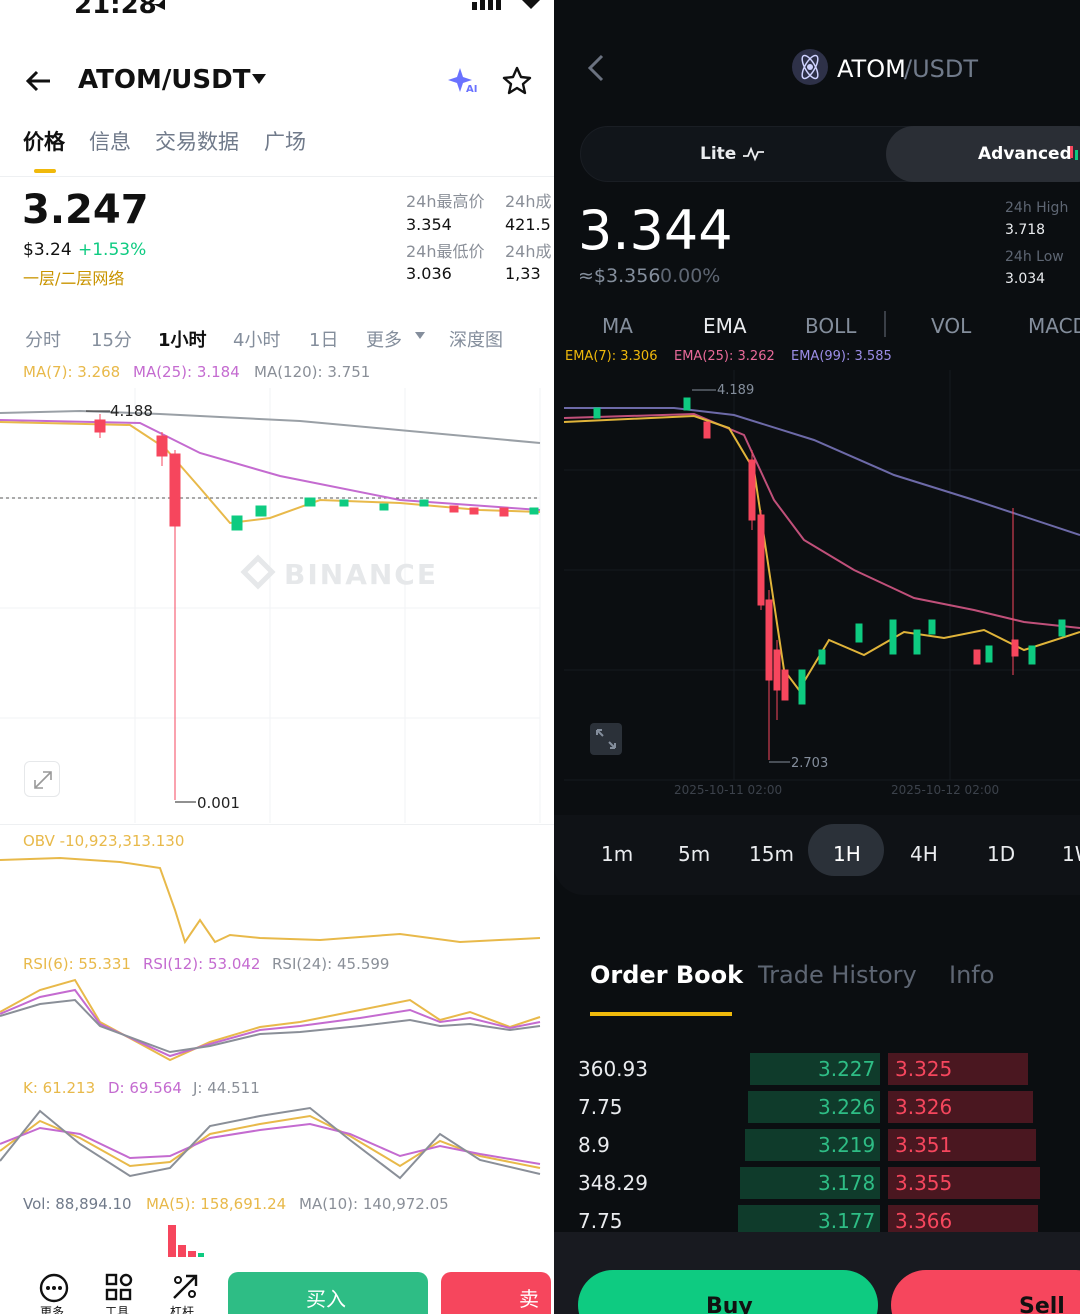  I want to click on ema7-legend: EMA(7): 3.306, so click(611, 356).